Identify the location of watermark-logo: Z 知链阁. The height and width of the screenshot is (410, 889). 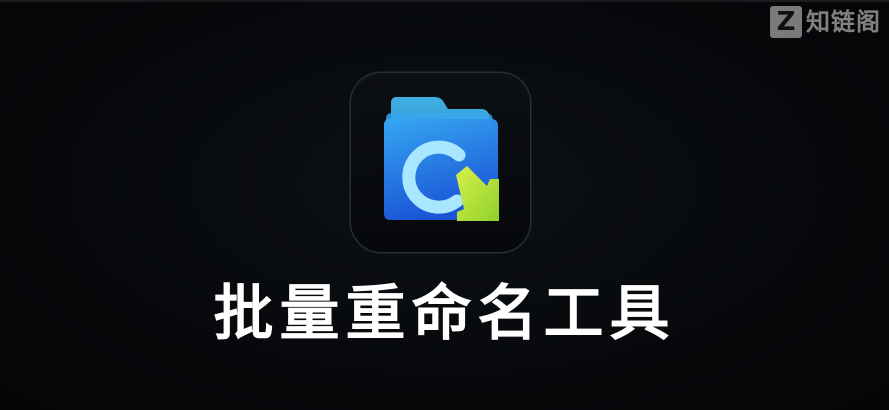
(825, 22).